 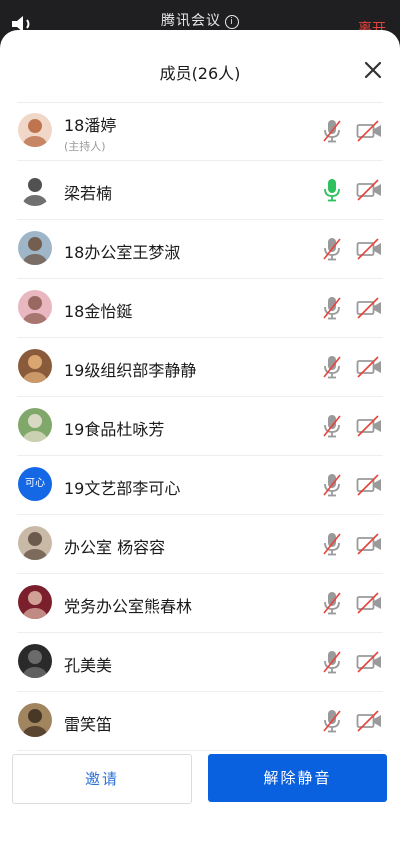 What do you see at coordinates (200, 603) in the screenshot?
I see `member-row: 党务办公室熊春林` at bounding box center [200, 603].